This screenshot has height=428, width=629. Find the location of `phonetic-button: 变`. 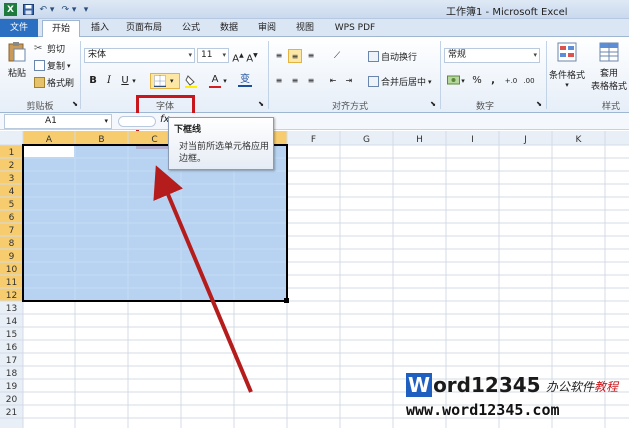

phonetic-button: 变 is located at coordinates (245, 80).